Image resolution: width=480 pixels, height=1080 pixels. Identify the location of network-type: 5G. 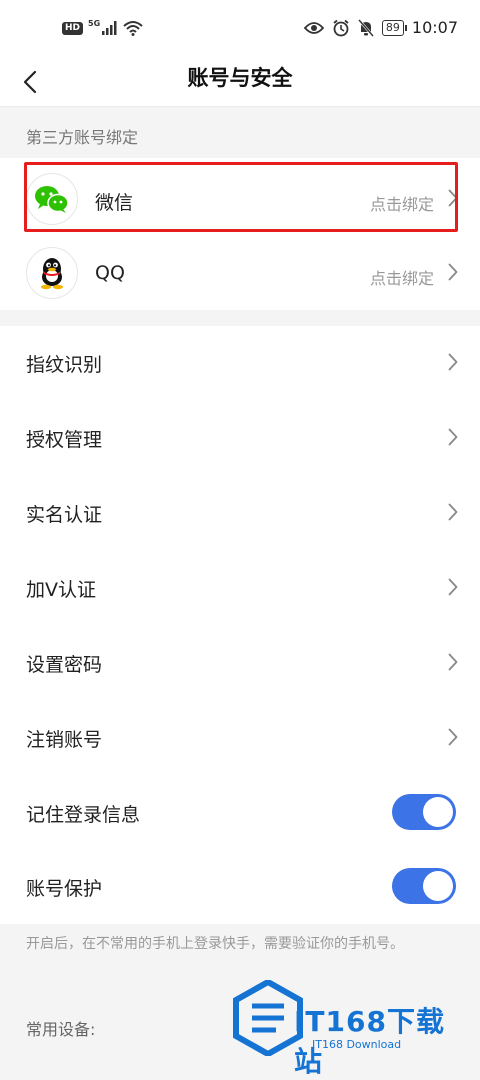
(94, 23).